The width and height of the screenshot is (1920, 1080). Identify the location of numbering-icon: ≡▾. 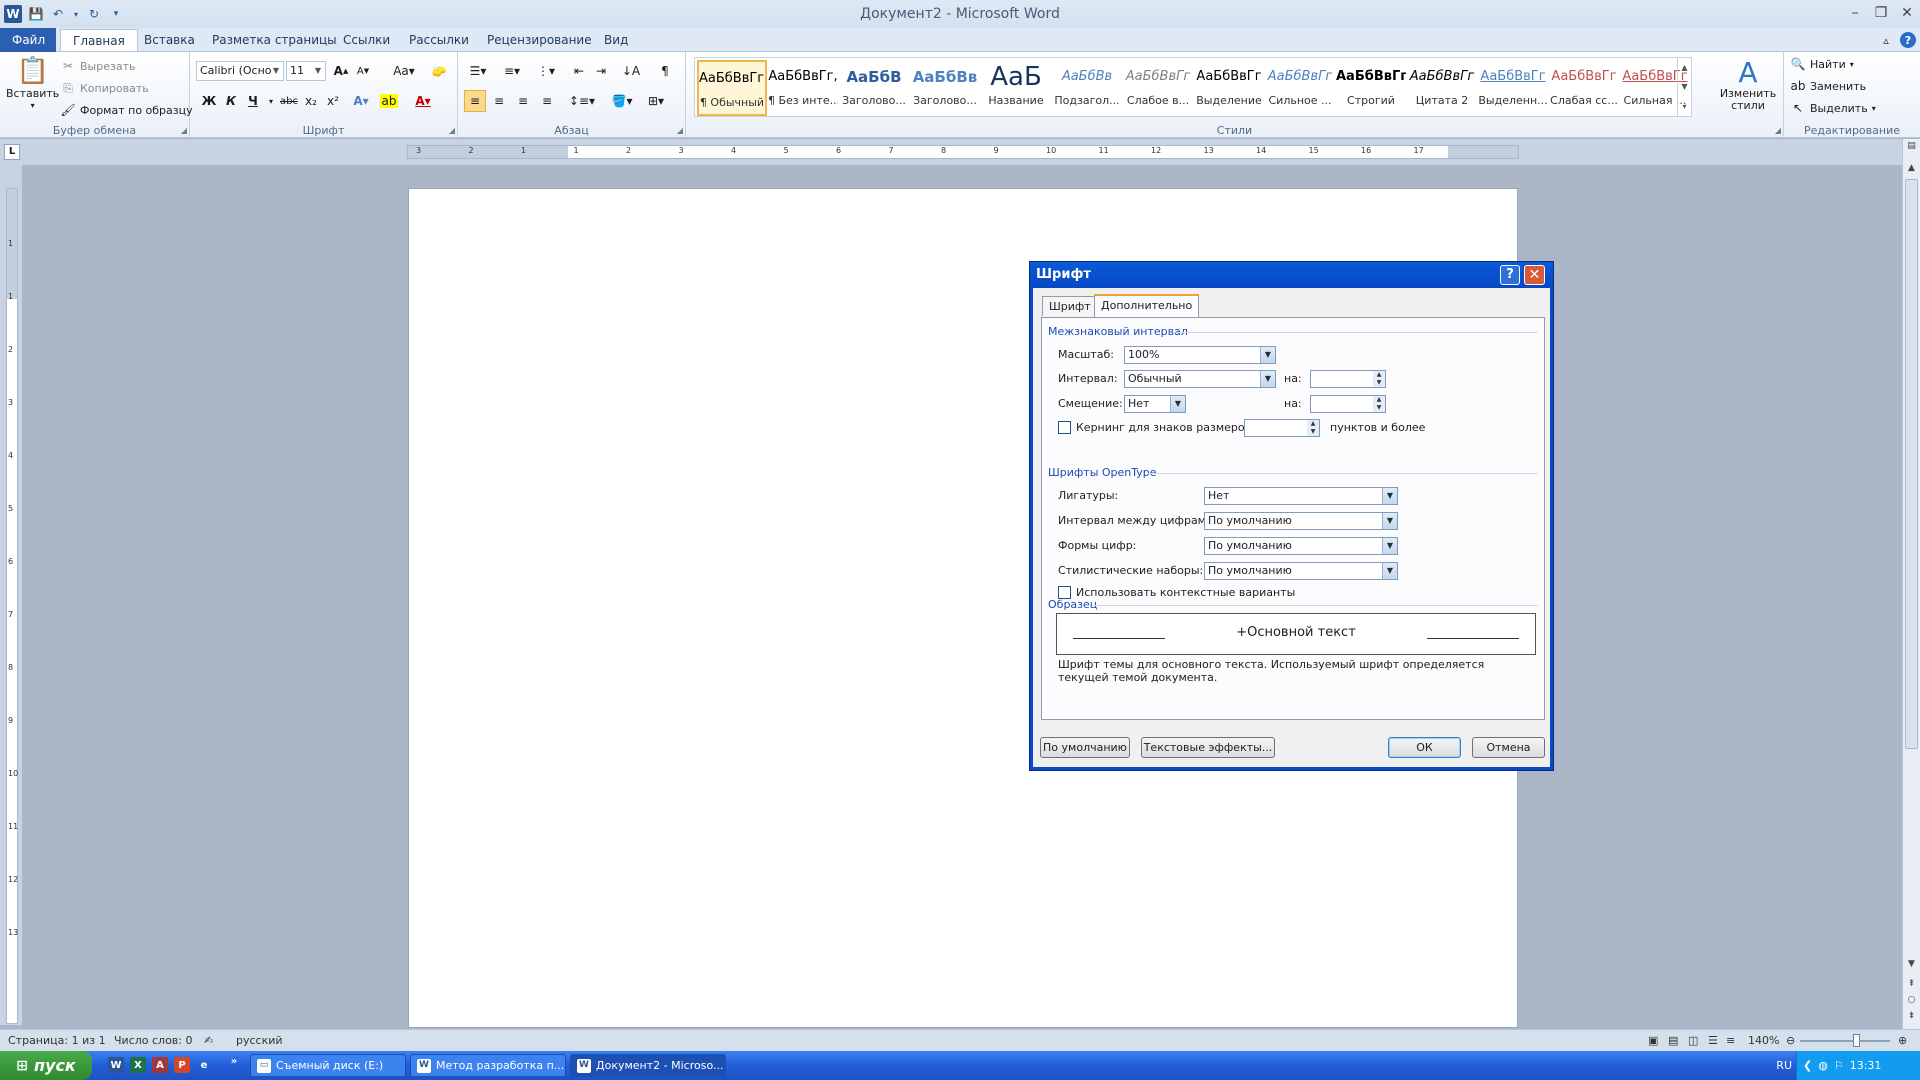
(512, 71).